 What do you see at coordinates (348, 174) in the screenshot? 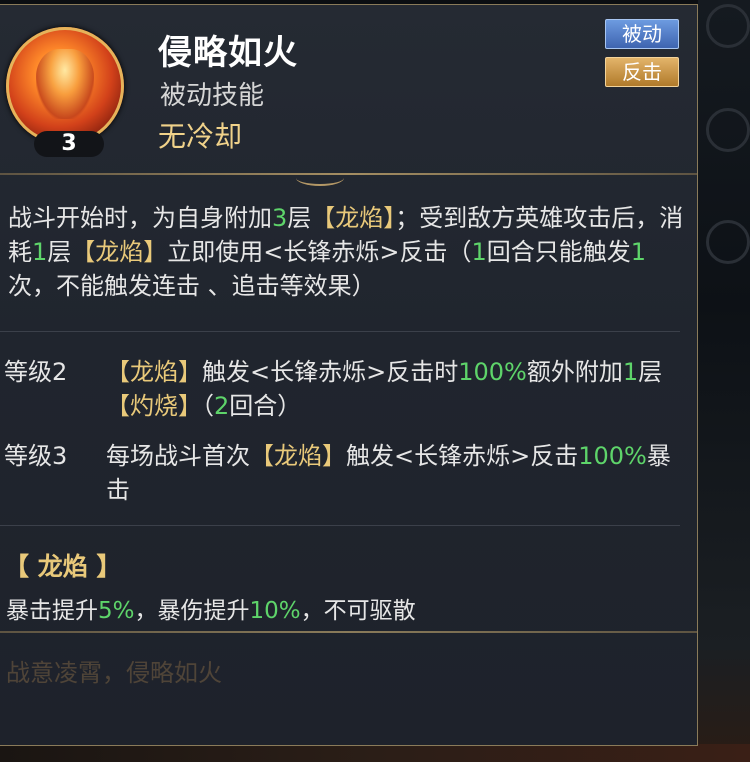
I see `header-divider` at bounding box center [348, 174].